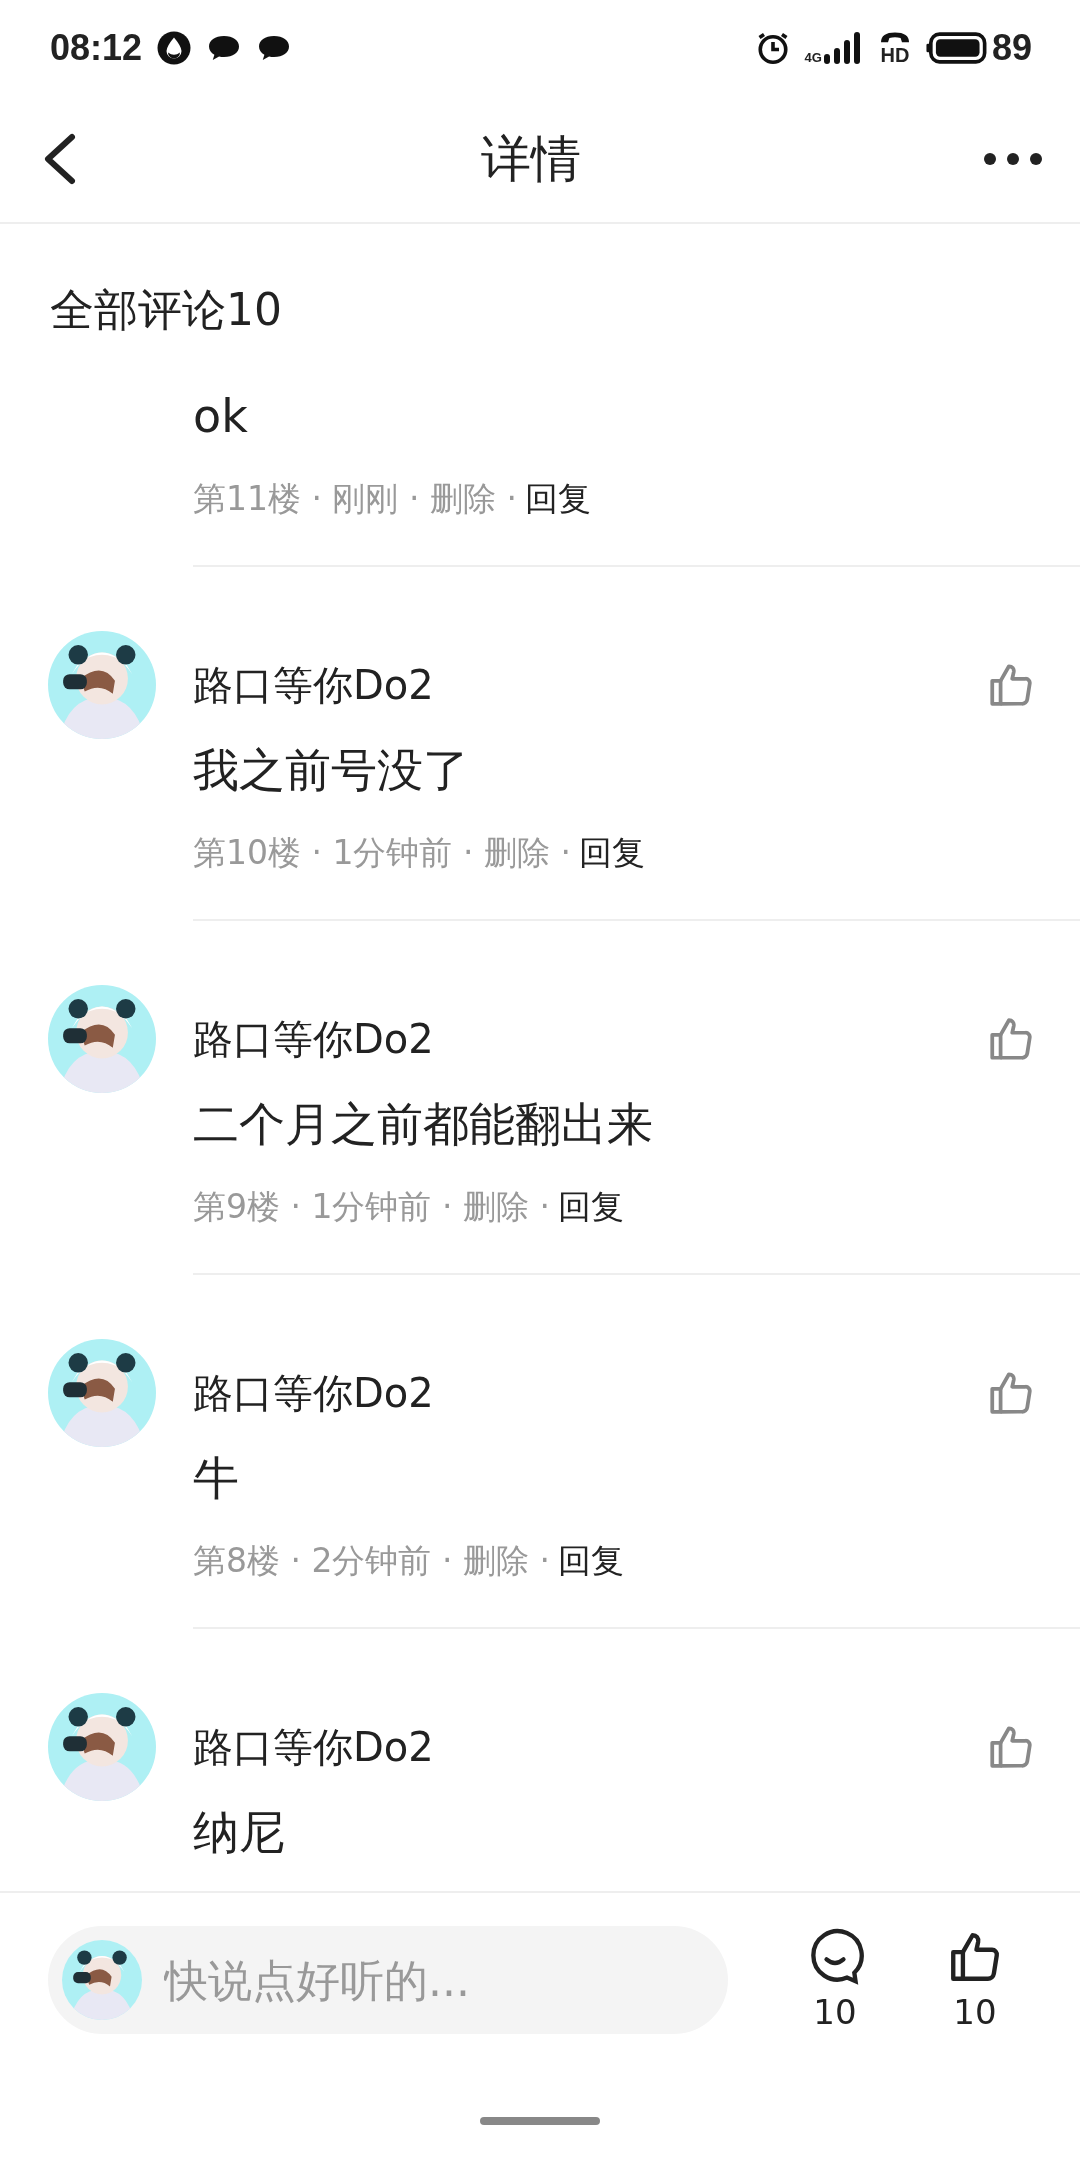 The width and height of the screenshot is (1080, 2160). I want to click on comment-count: 10, so click(835, 2012).